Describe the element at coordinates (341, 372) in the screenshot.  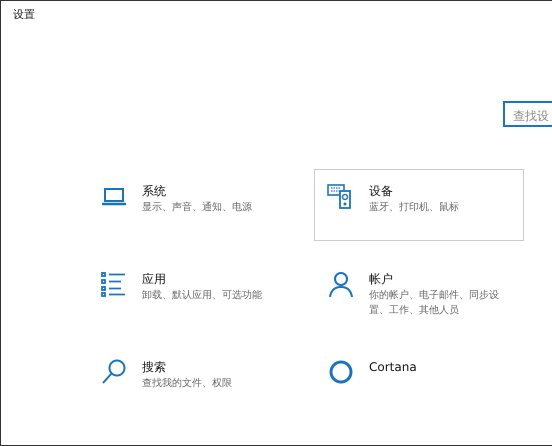
I see `ring-icon` at that location.